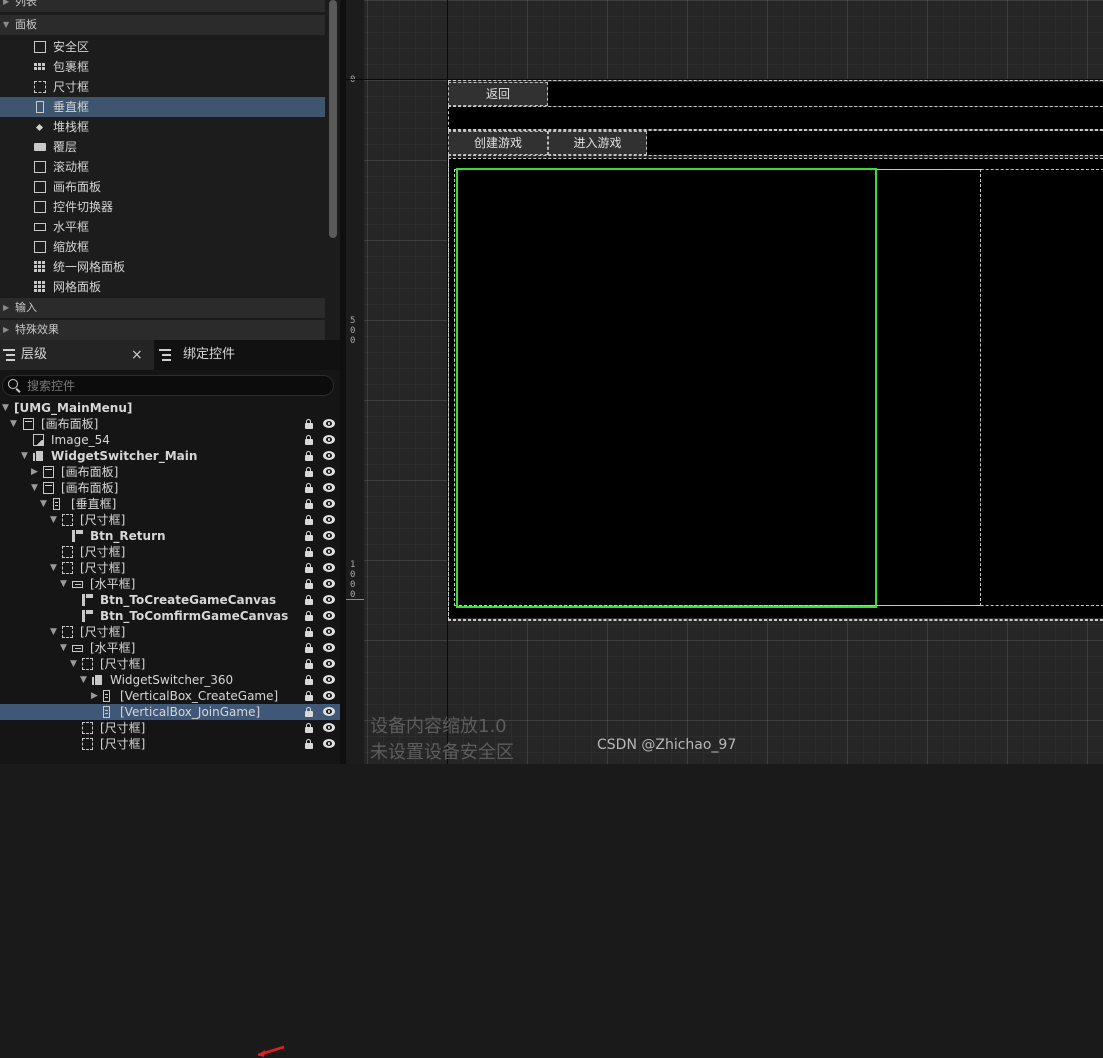 This screenshot has width=1103, height=1058. I want to click on palette-category-list: ▶ 列表, so click(162, 6).